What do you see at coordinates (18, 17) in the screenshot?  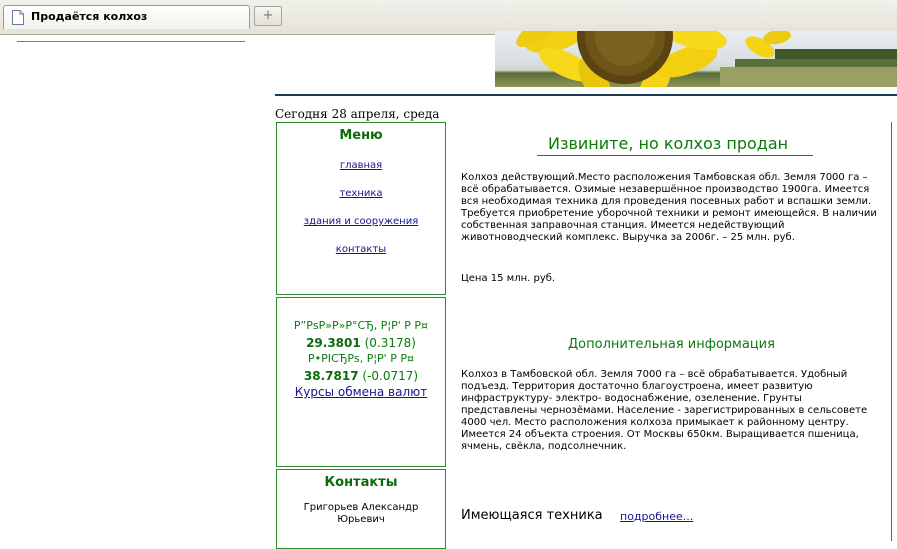 I see `page-icon` at bounding box center [18, 17].